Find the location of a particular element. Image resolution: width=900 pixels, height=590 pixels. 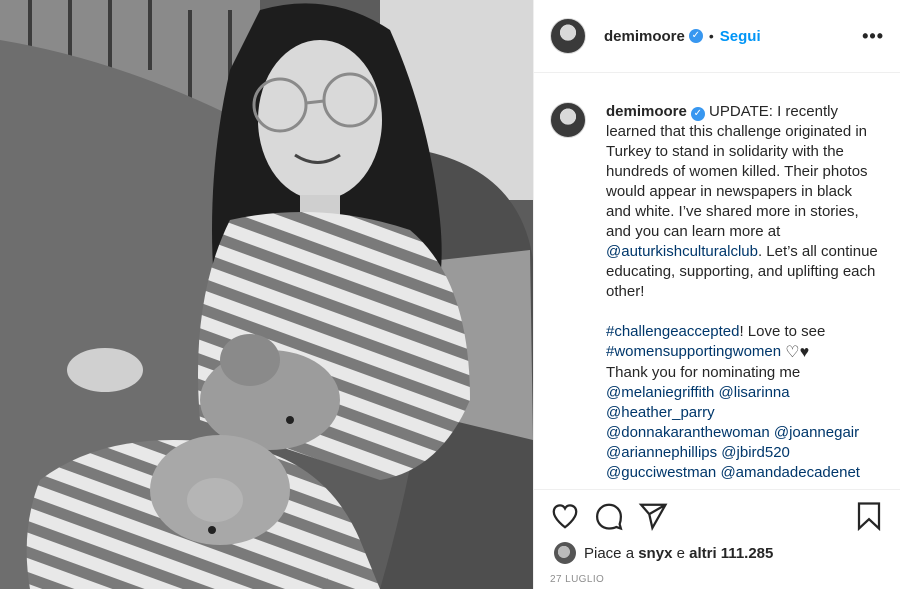

likes-conj: e is located at coordinates (680, 553).